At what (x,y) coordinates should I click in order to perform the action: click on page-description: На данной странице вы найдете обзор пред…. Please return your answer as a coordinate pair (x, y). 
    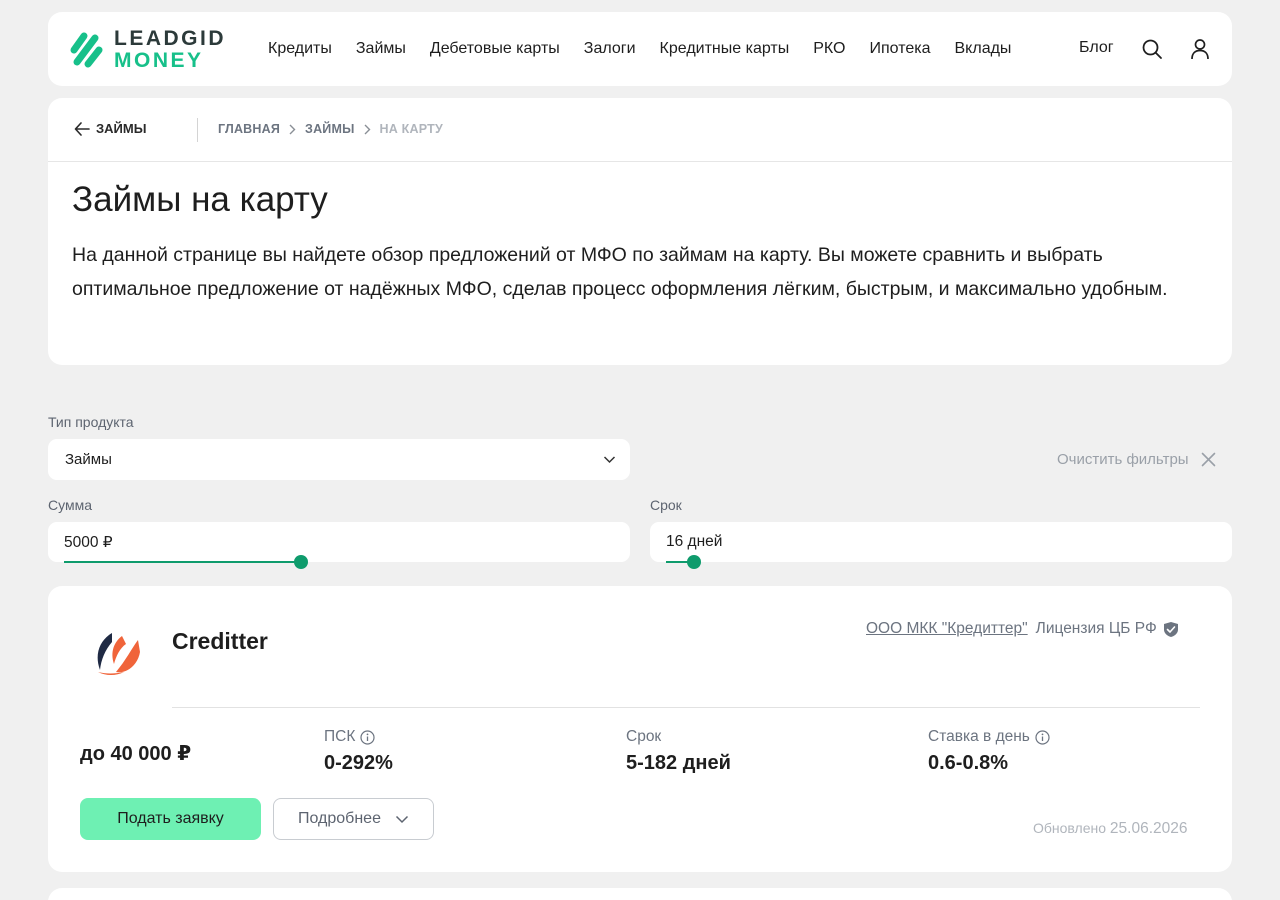
    Looking at the image, I should click on (620, 272).